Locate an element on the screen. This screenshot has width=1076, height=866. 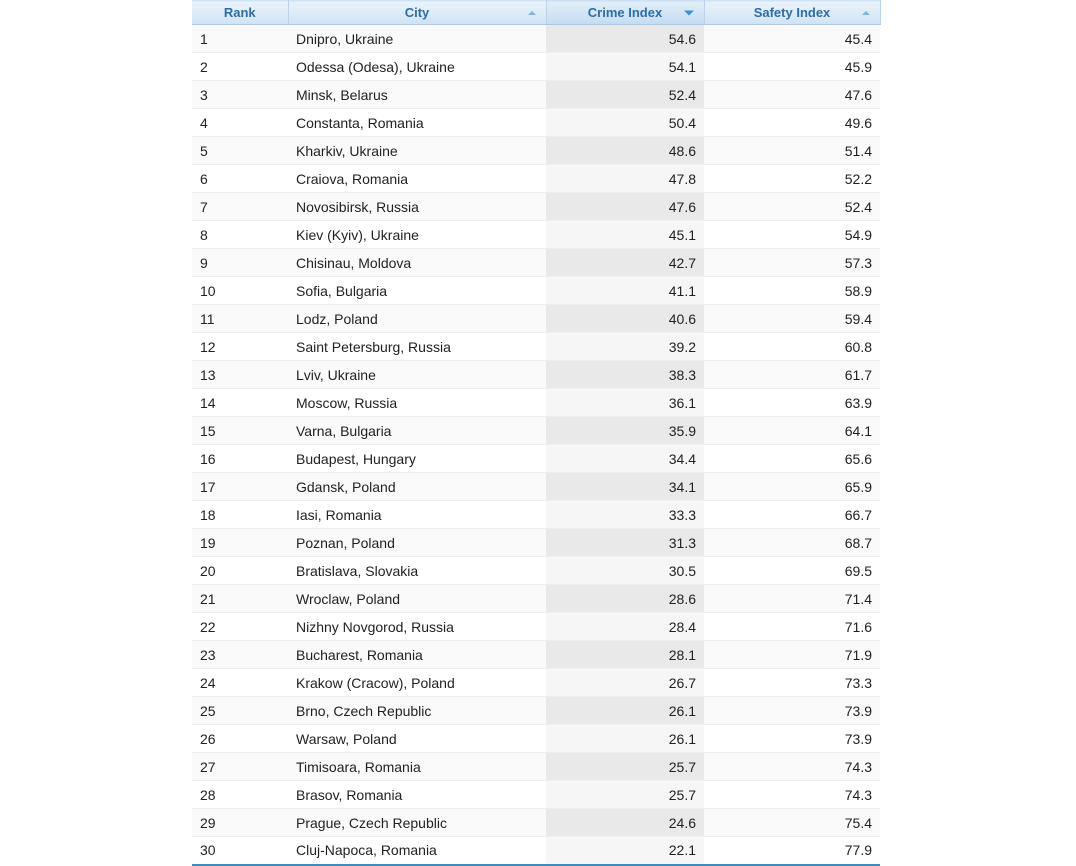
cell-city: Poznan, Poland is located at coordinates (417, 542).